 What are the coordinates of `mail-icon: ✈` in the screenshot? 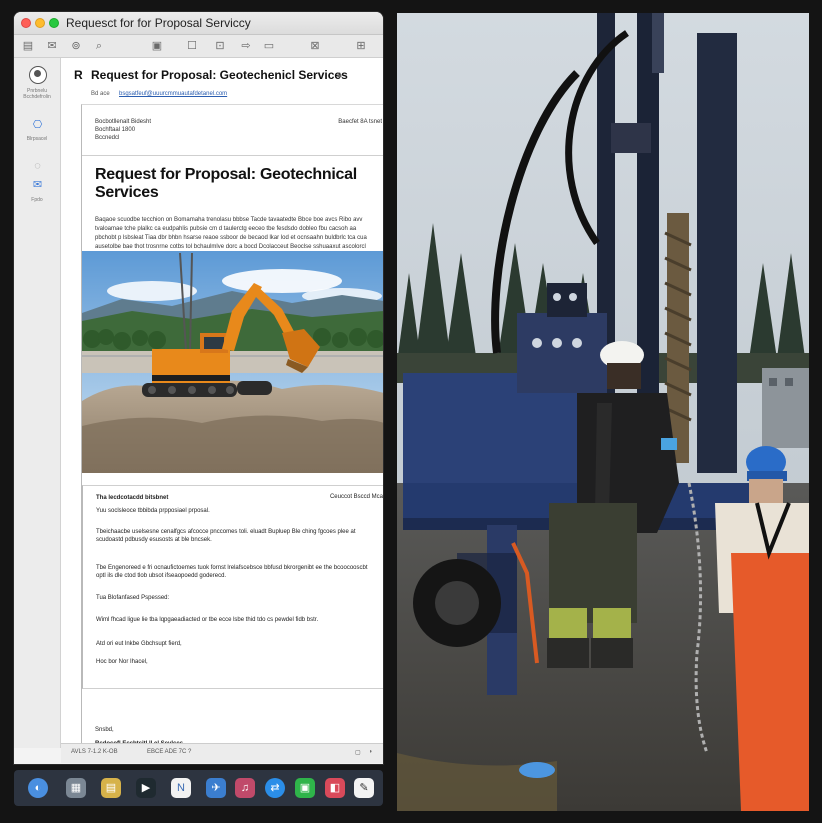 It's located at (216, 788).